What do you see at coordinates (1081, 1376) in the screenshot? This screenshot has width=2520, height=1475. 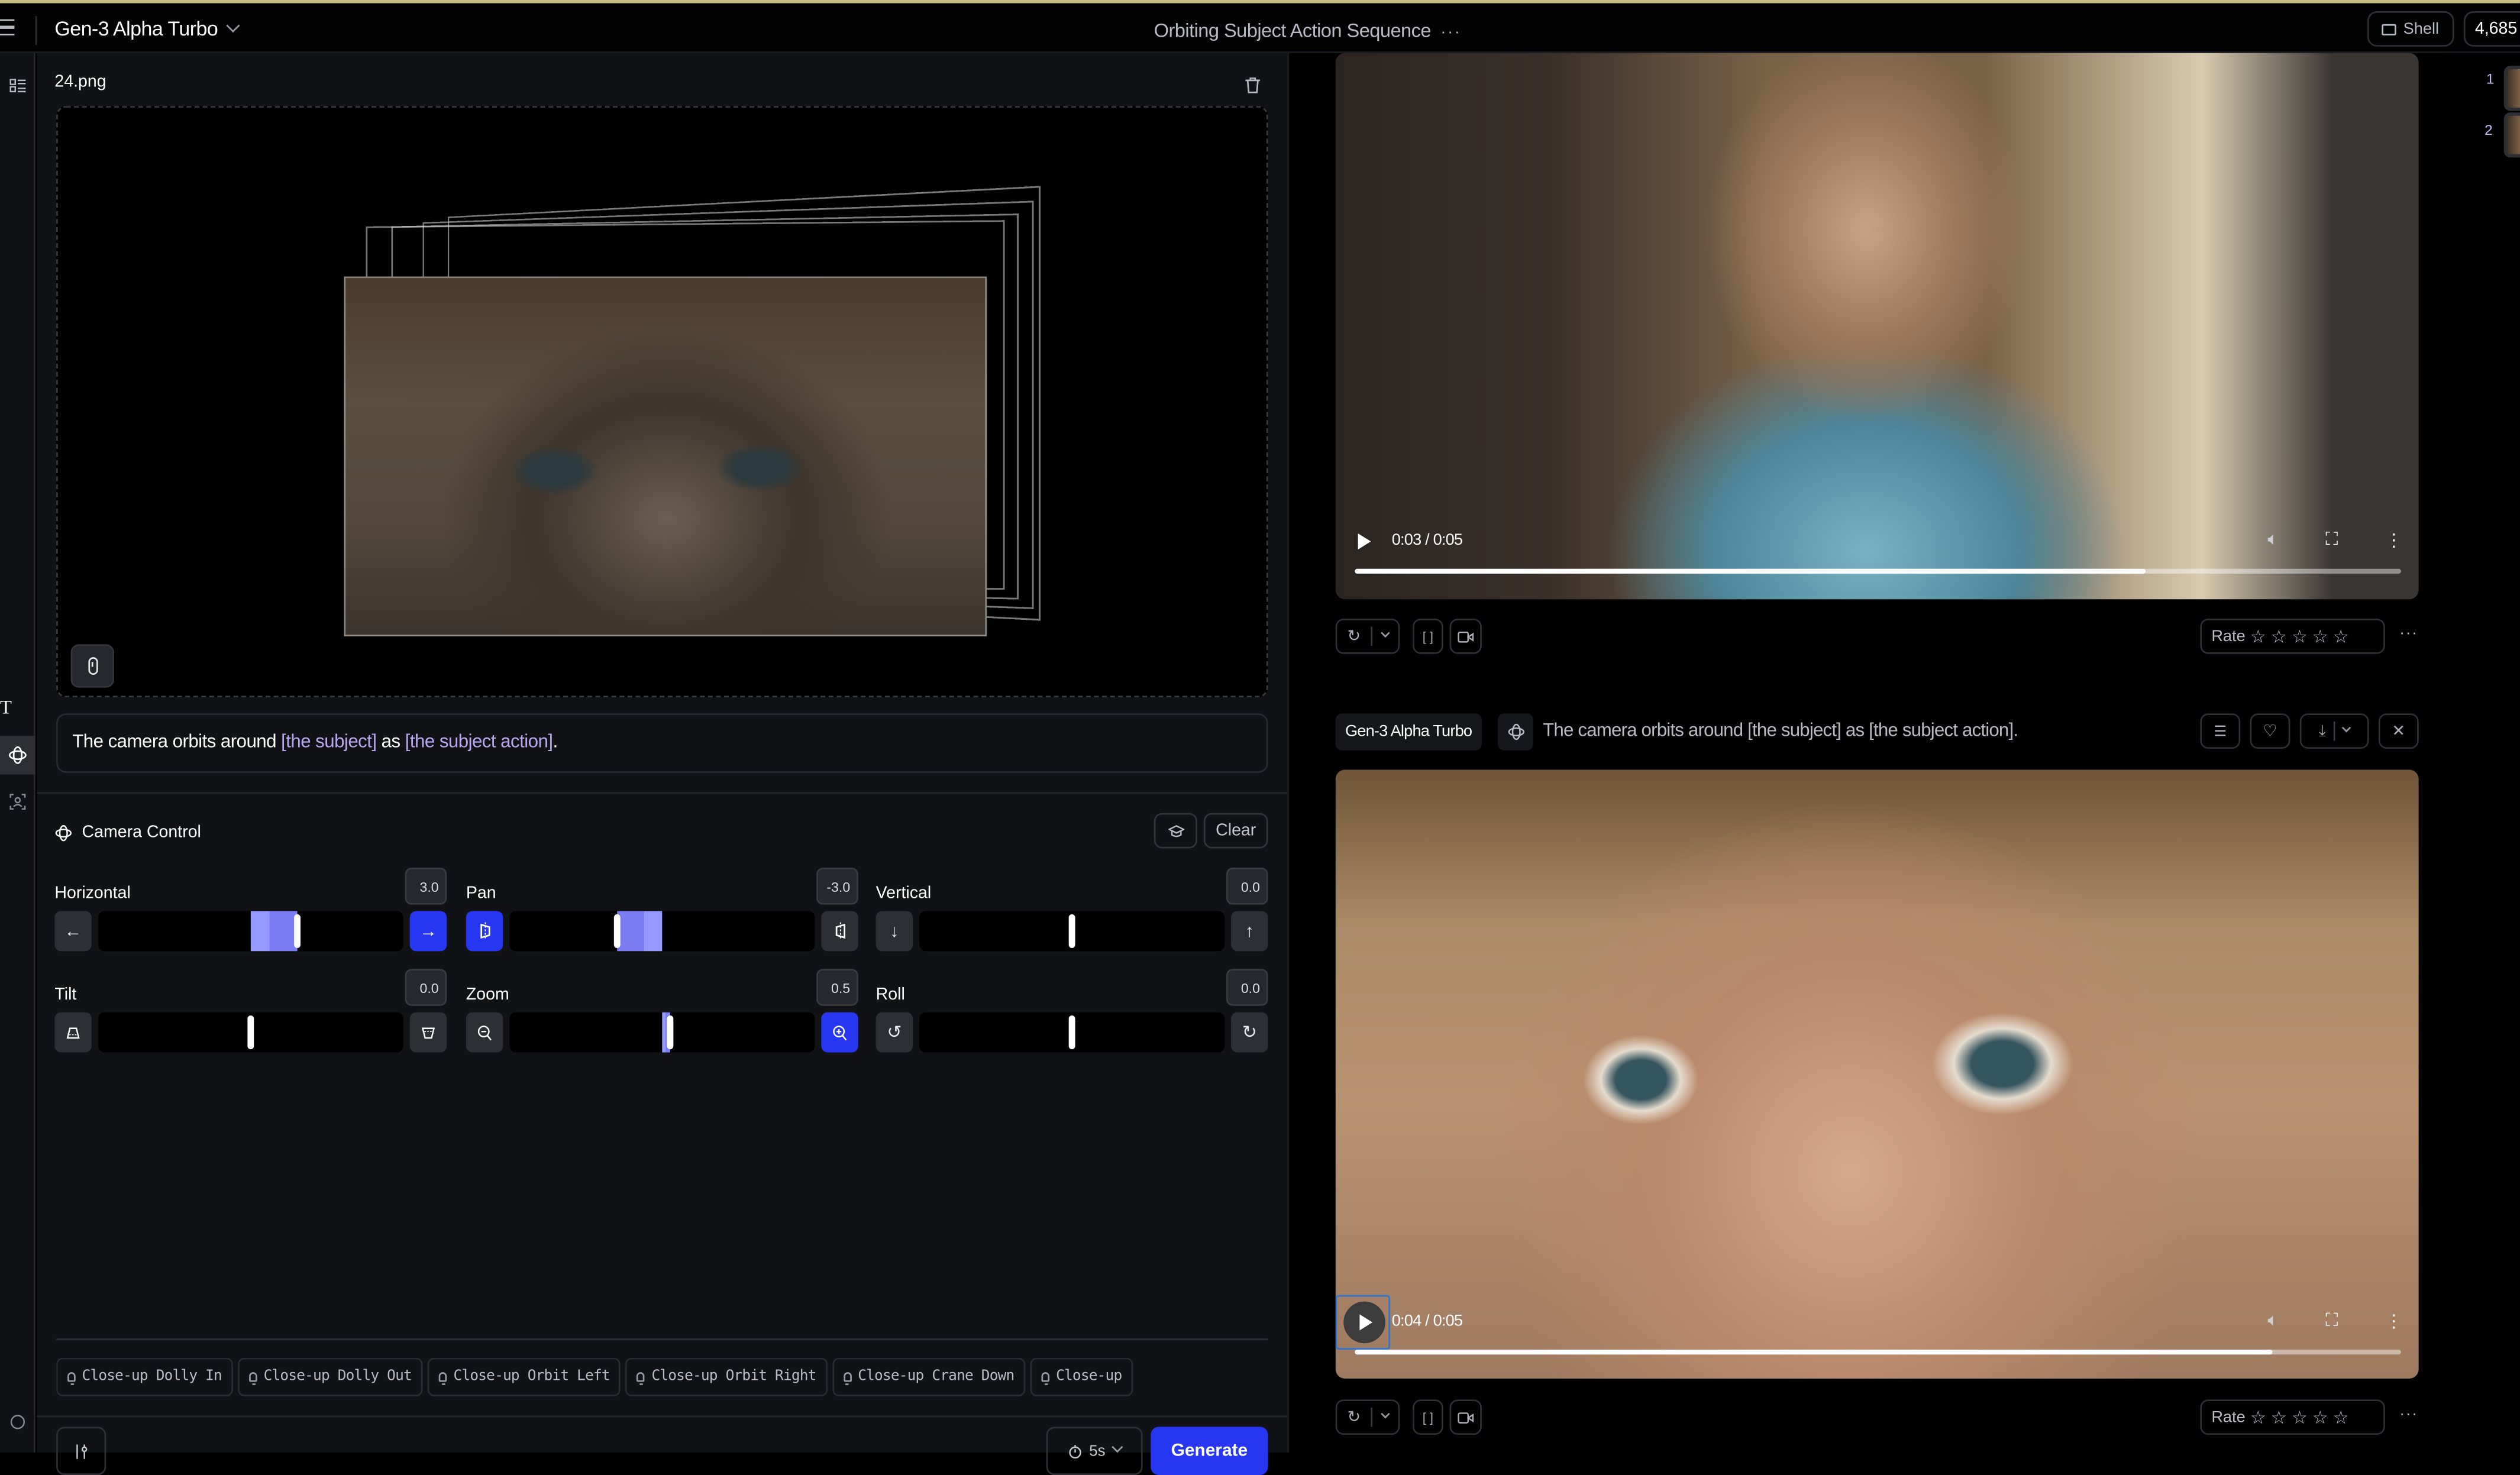 I see `preset-chip: Close-up` at bounding box center [1081, 1376].